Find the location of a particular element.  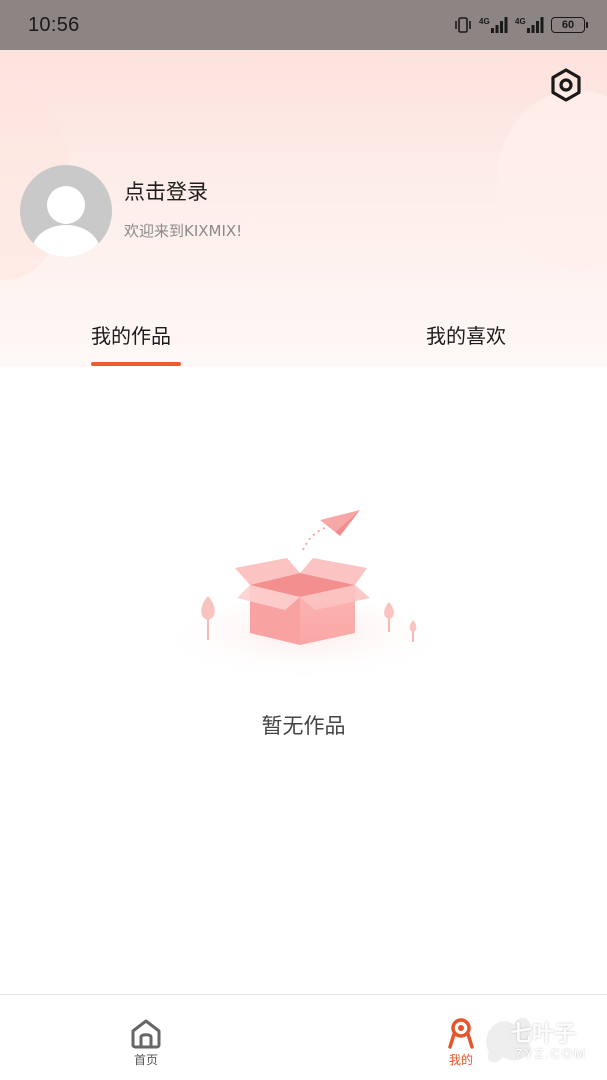

status-icons: 4G 4G 60 is located at coordinates (520, 25).